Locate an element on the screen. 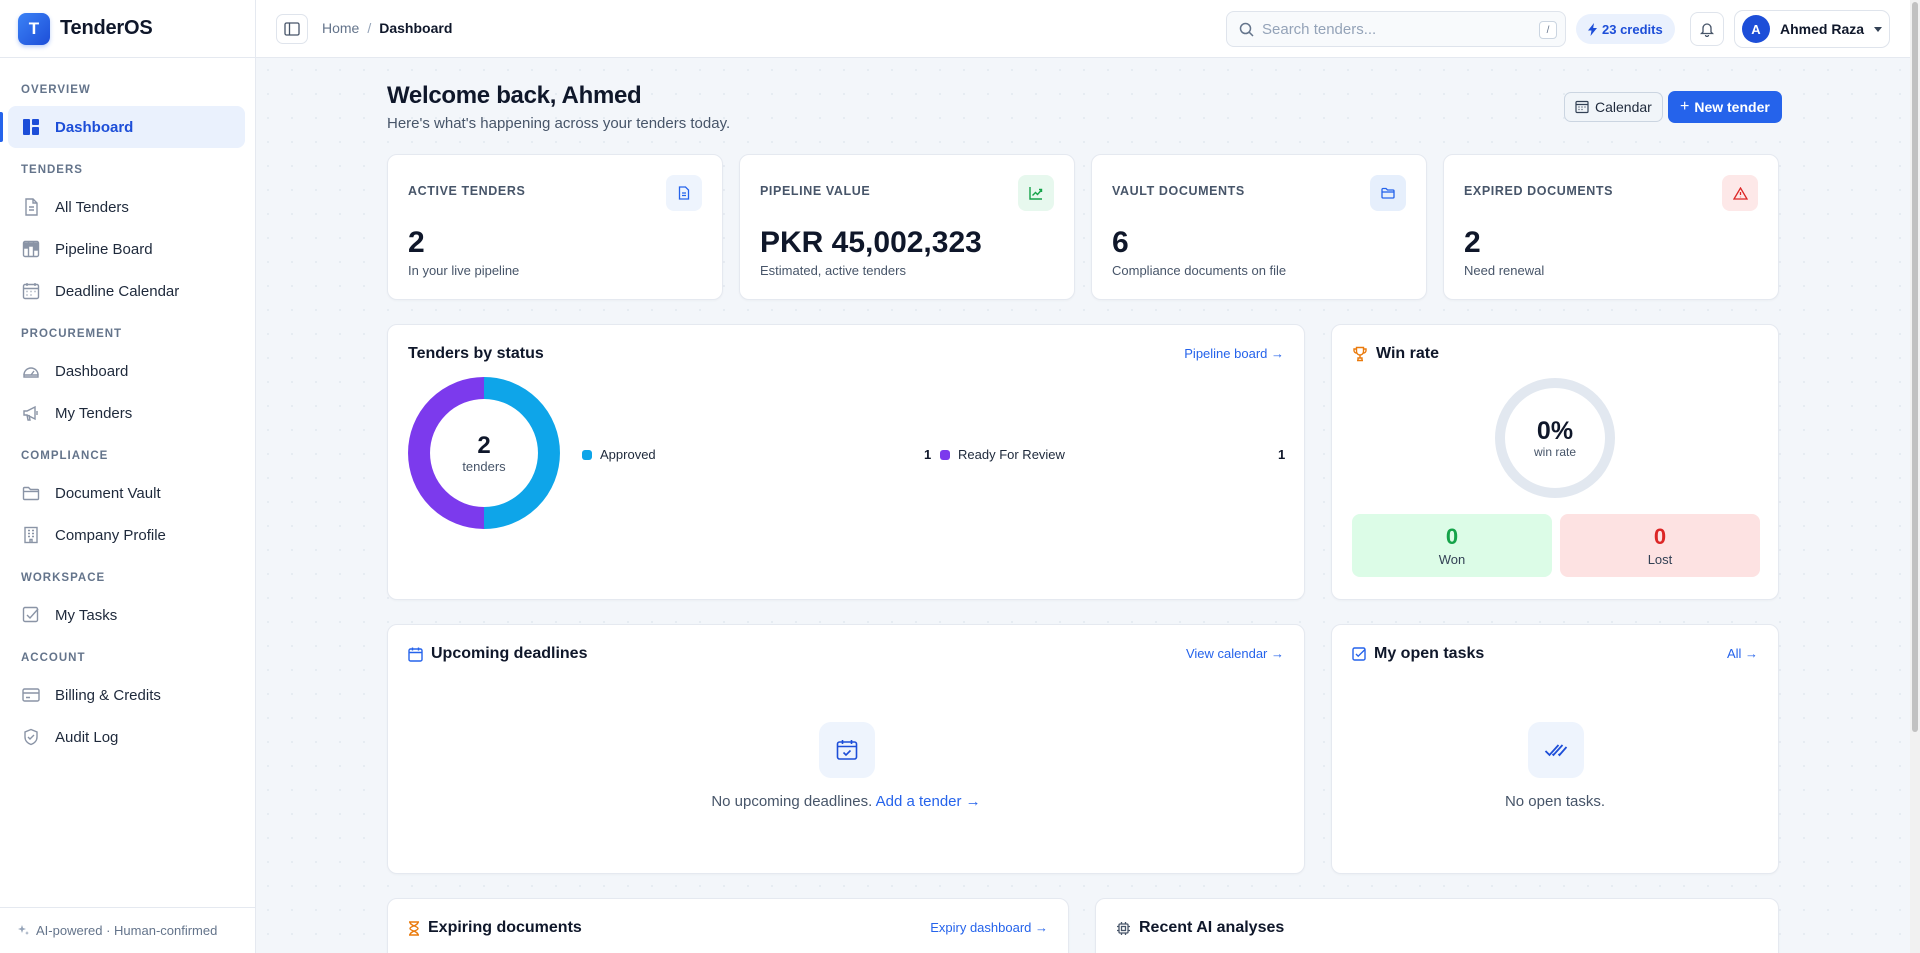 This screenshot has height=953, width=1920. credits-text: 23 credits is located at coordinates (1632, 29).